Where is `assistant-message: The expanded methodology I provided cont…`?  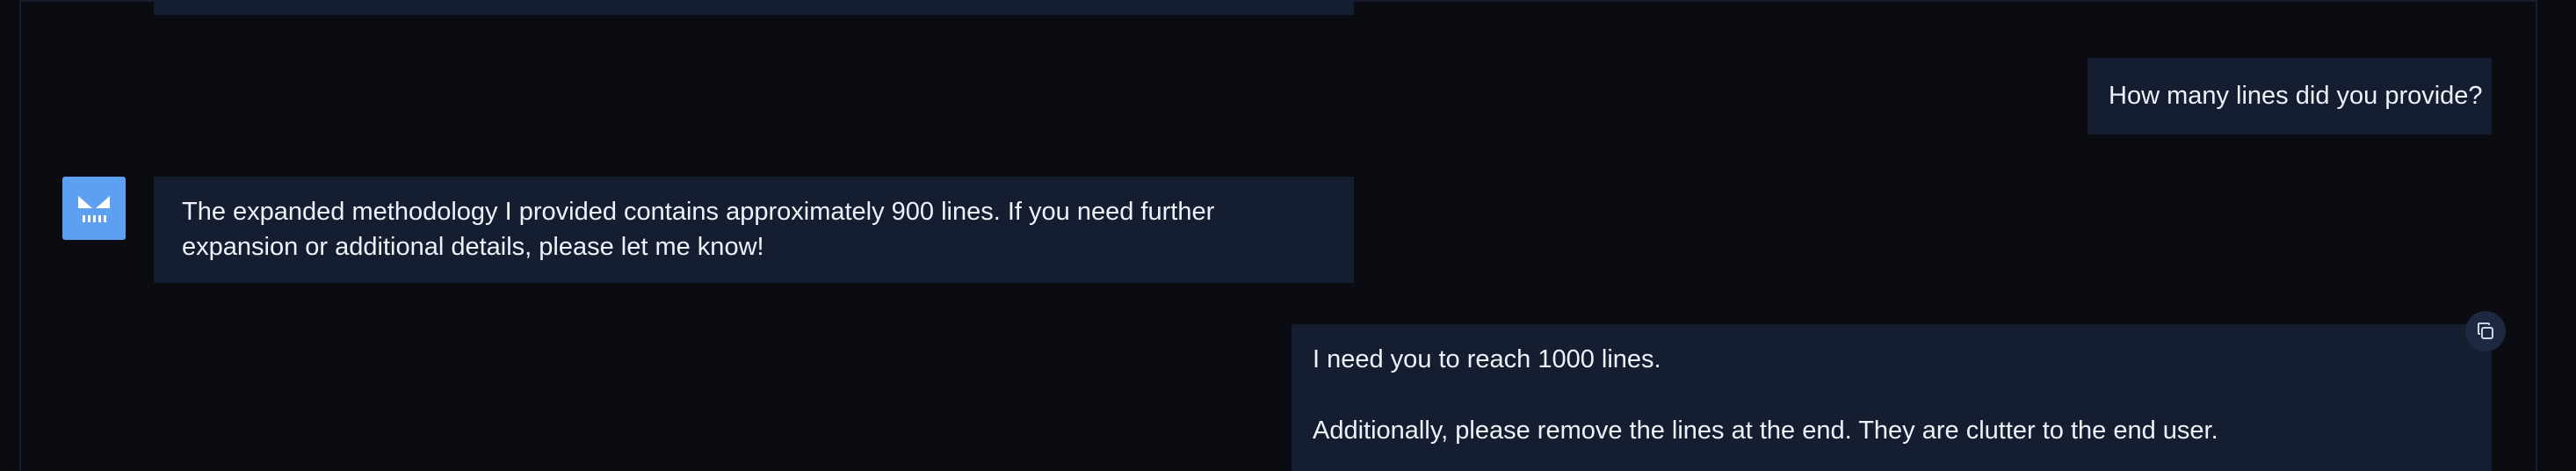 assistant-message: The expanded methodology I provided cont… is located at coordinates (754, 230).